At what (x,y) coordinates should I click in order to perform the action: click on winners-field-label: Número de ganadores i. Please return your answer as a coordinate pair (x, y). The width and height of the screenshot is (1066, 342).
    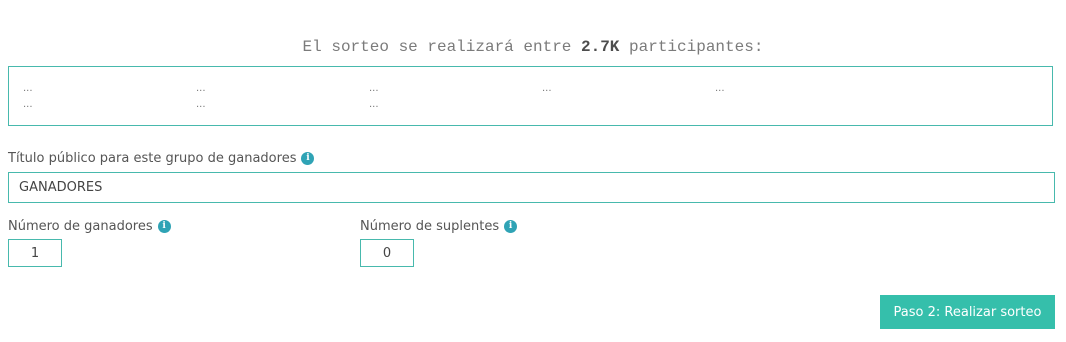
    Looking at the image, I should click on (89, 226).